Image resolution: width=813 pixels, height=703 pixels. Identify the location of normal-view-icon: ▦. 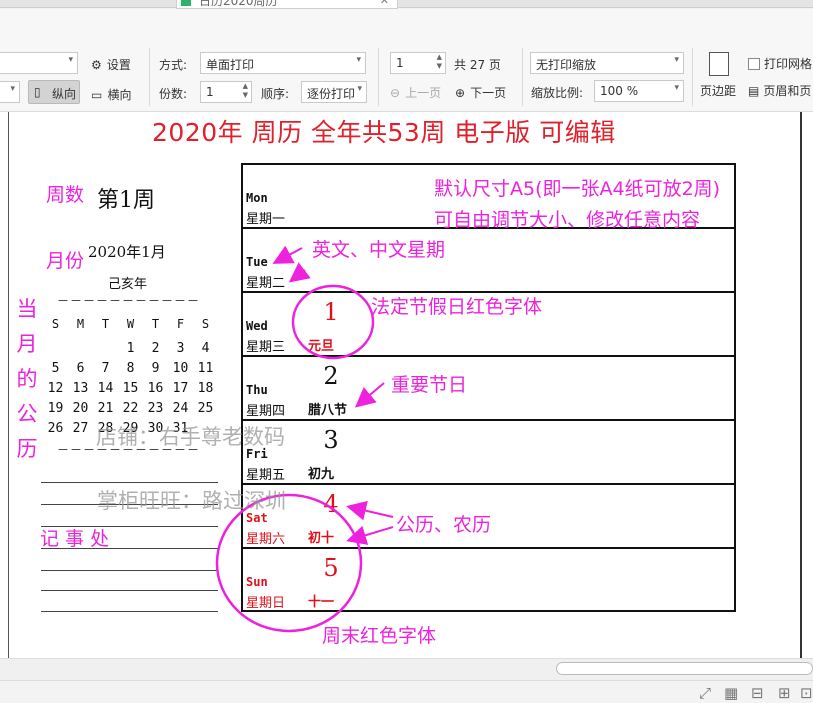
(731, 693).